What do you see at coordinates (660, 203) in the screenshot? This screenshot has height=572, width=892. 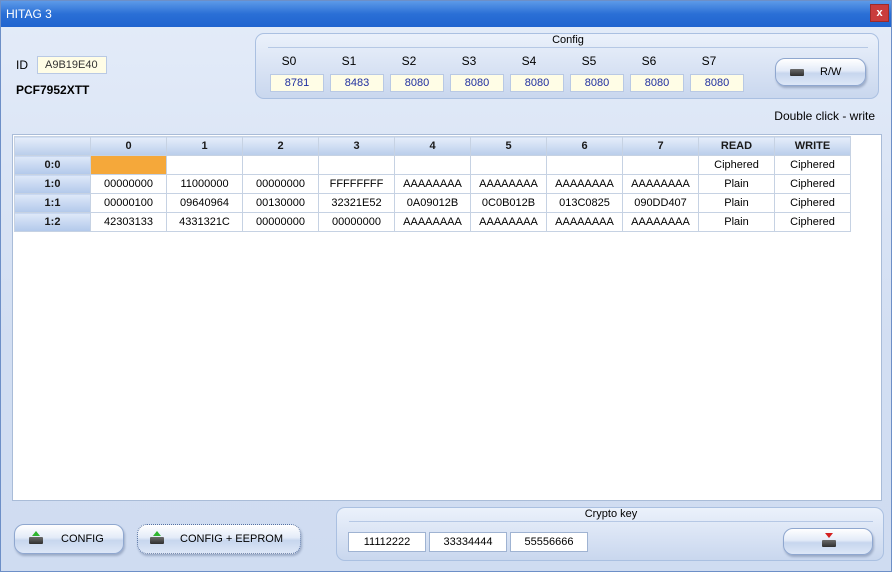 I see `table-cell: 090DD407` at bounding box center [660, 203].